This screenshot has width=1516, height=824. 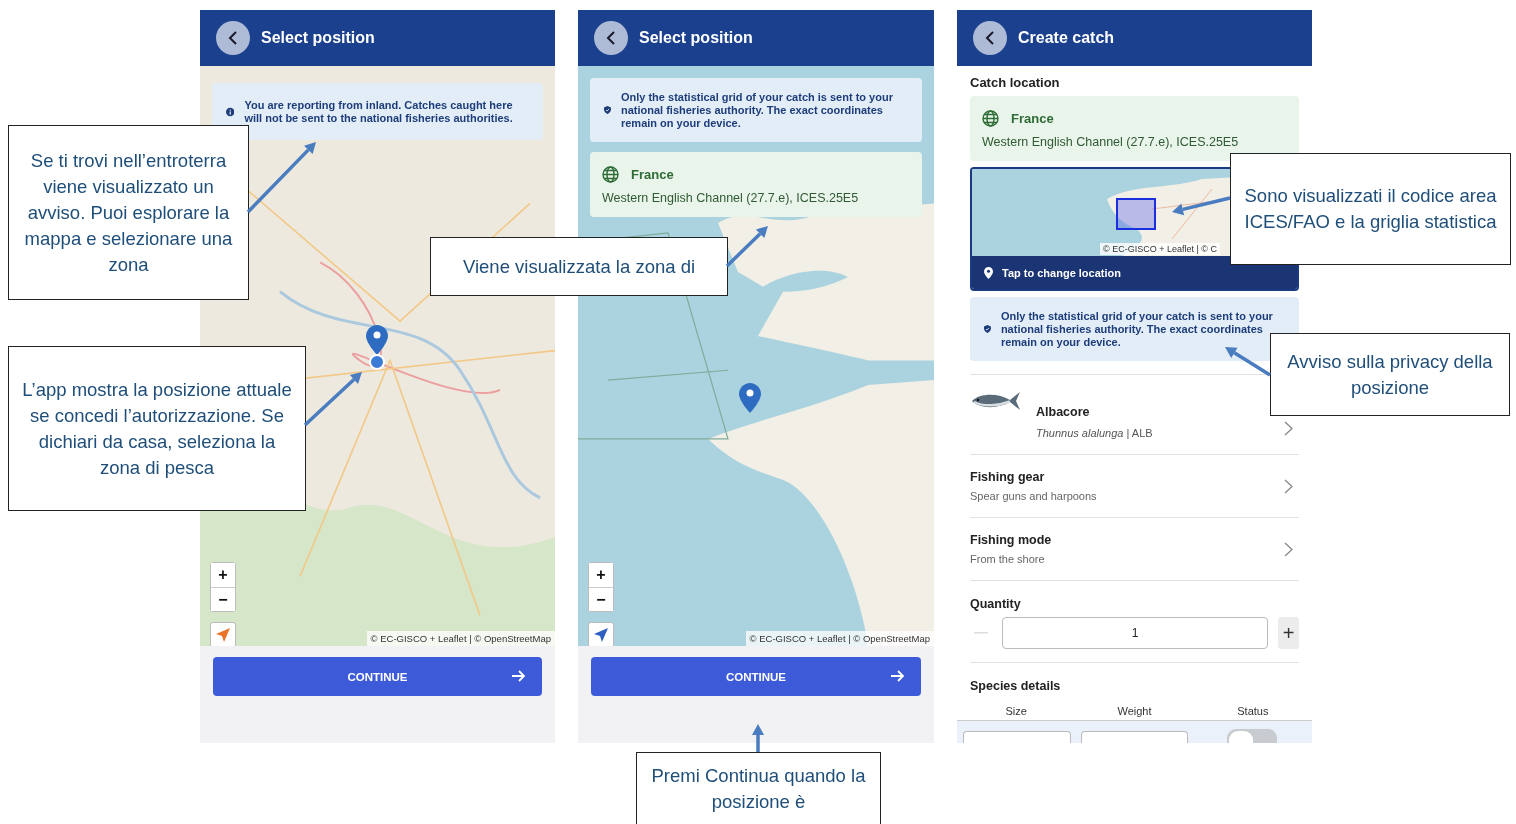 What do you see at coordinates (1008, 477) in the screenshot?
I see `row-label: Fishing gear` at bounding box center [1008, 477].